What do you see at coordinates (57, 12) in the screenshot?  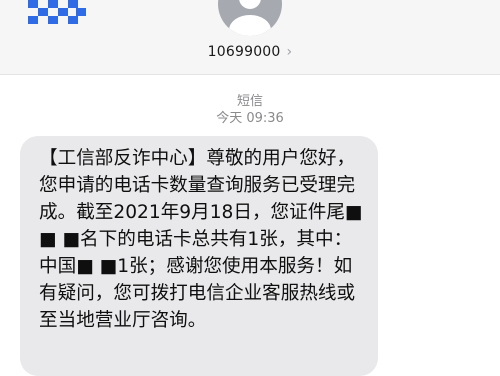 I see `mosaic-logo-icon` at bounding box center [57, 12].